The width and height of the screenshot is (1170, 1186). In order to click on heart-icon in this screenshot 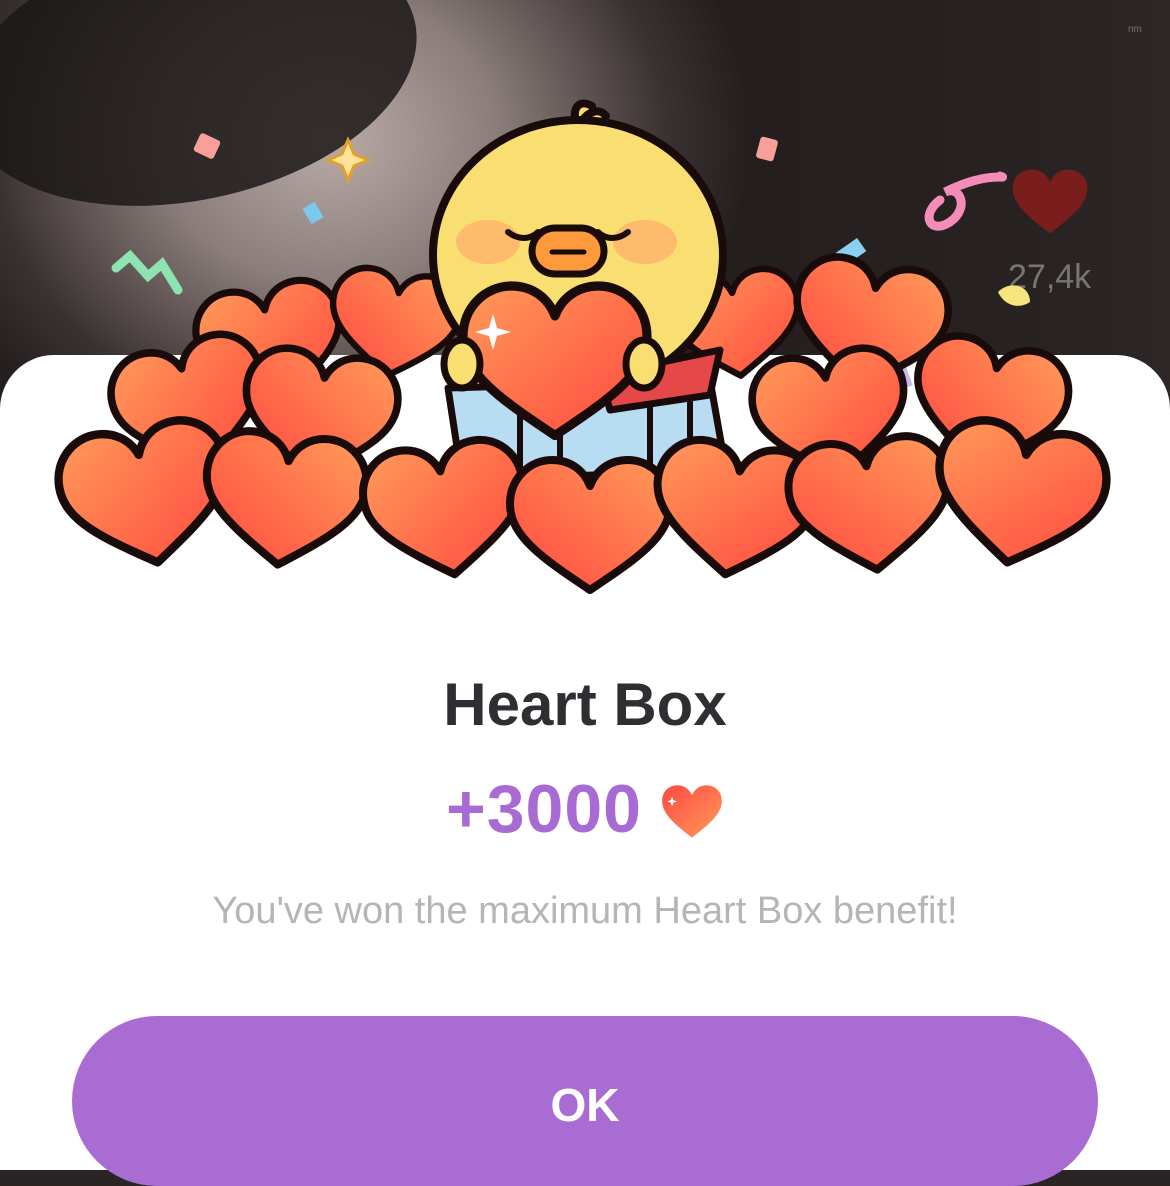, I will do `click(692, 811)`.